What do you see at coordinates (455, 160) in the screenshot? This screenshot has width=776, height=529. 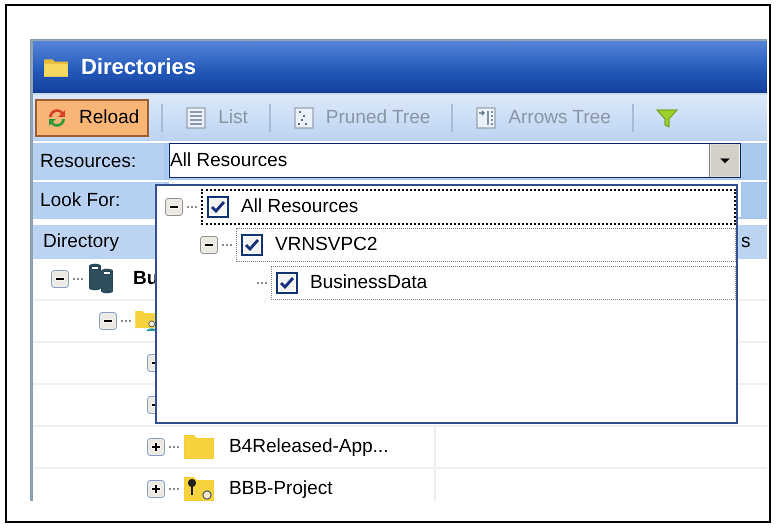 I see `resources-dropdown: All Resources` at bounding box center [455, 160].